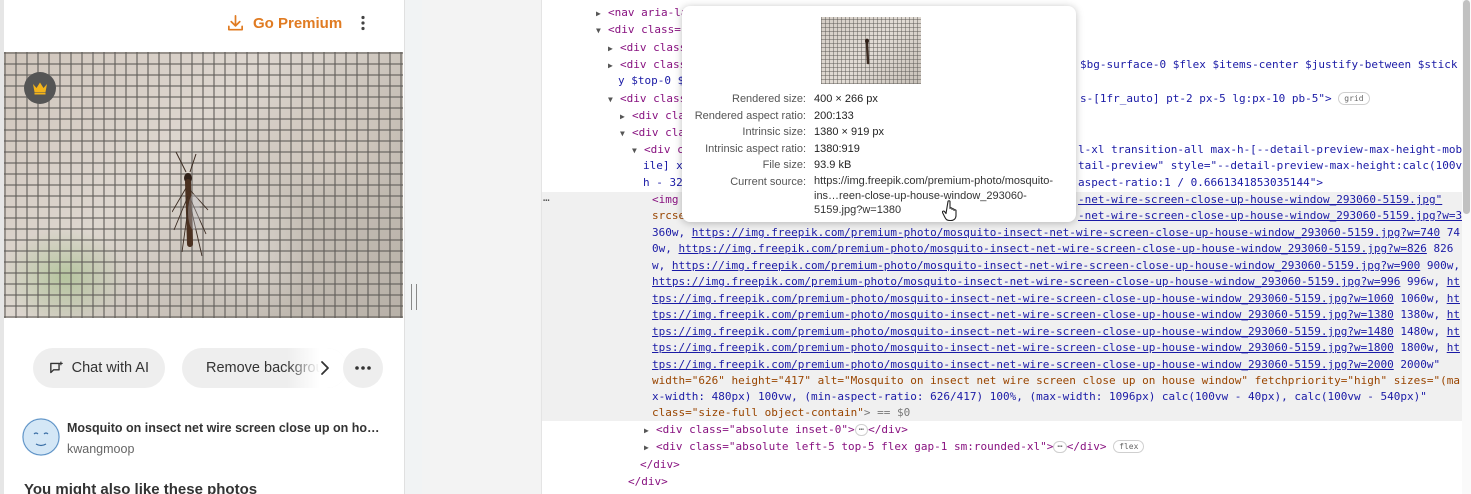 The width and height of the screenshot is (1471, 494). I want to click on chat-with-ai-button: Chat with AI, so click(99, 368).